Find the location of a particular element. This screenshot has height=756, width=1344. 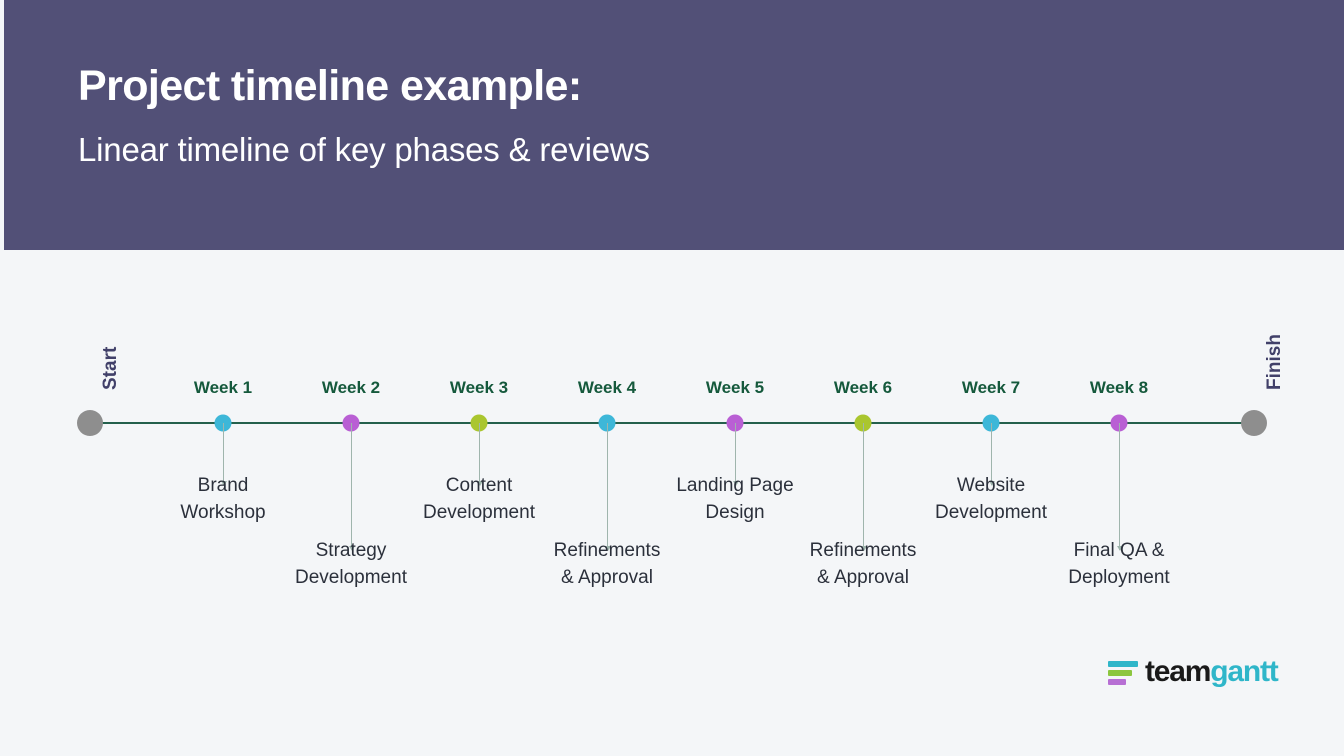

task-label-line-2: Deployment is located at coordinates (1119, 577).